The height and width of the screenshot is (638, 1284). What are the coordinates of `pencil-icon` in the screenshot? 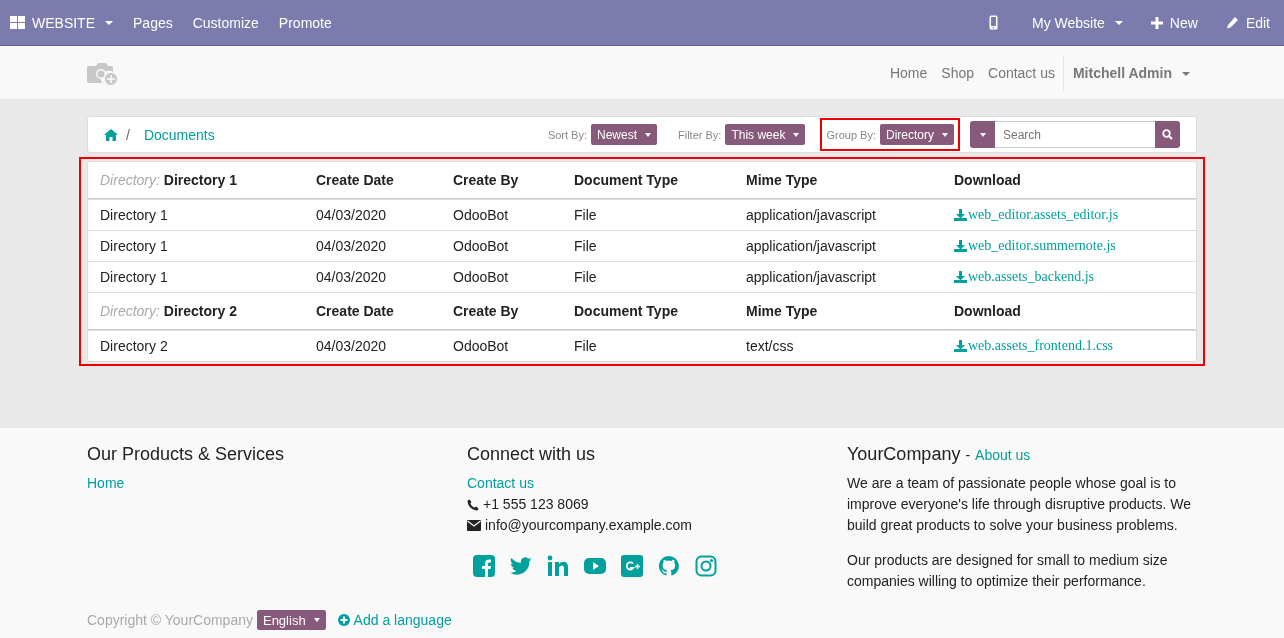 It's located at (1232, 22).